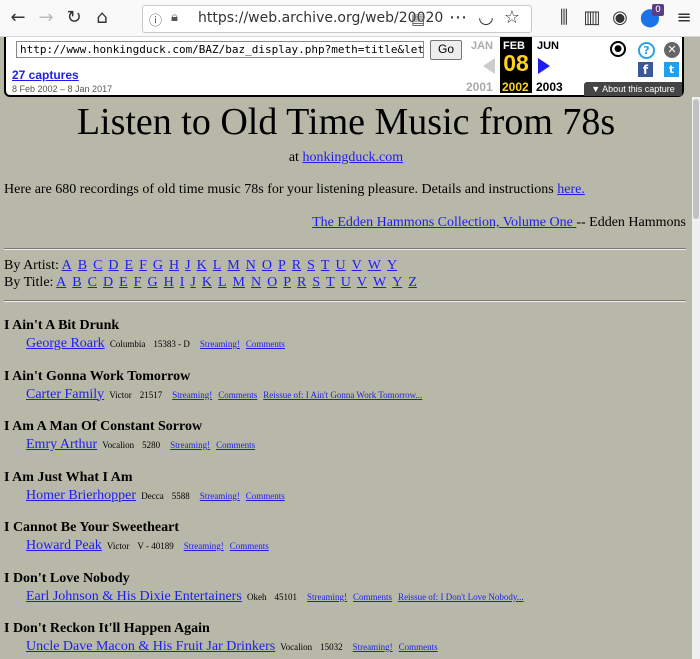 The height and width of the screenshot is (659, 700). I want to click on prev-capture-arrow-icon, so click(489, 66).